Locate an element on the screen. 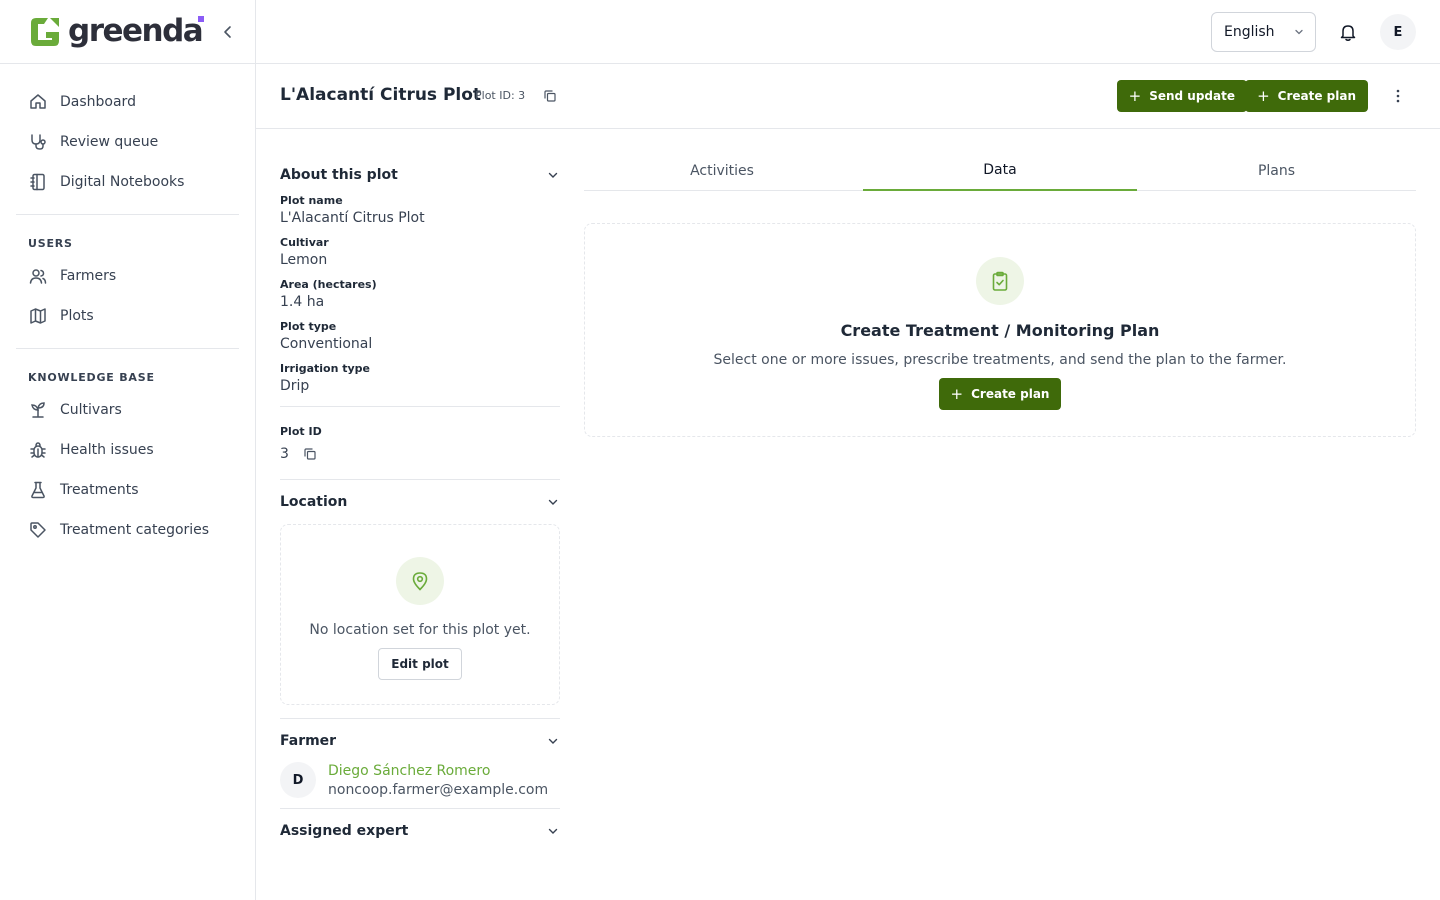 The image size is (1440, 900). create-plan-button: + Create plan is located at coordinates (1000, 394).